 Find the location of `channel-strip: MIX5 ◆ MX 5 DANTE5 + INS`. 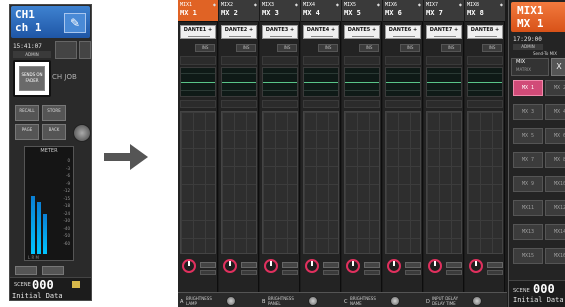

channel-strip: MIX5 ◆ MX 5 DANTE5 + INS is located at coordinates (362, 146).